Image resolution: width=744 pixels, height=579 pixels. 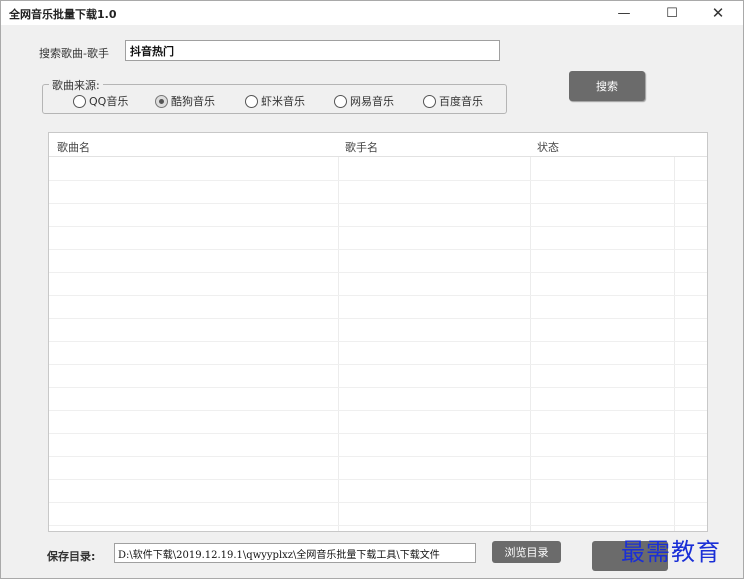 I want to click on watermark: 最需教育, so click(x=671, y=552).